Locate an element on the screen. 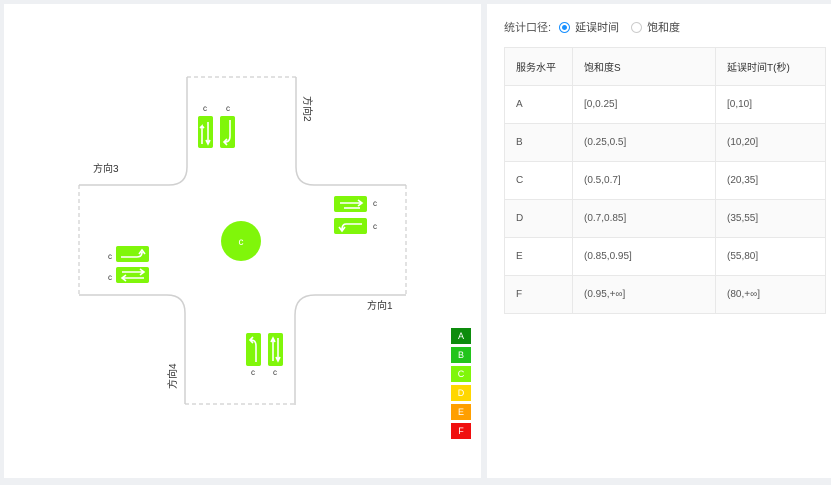 This screenshot has width=831, height=485. cell-delay: (55,80] is located at coordinates (770, 256).